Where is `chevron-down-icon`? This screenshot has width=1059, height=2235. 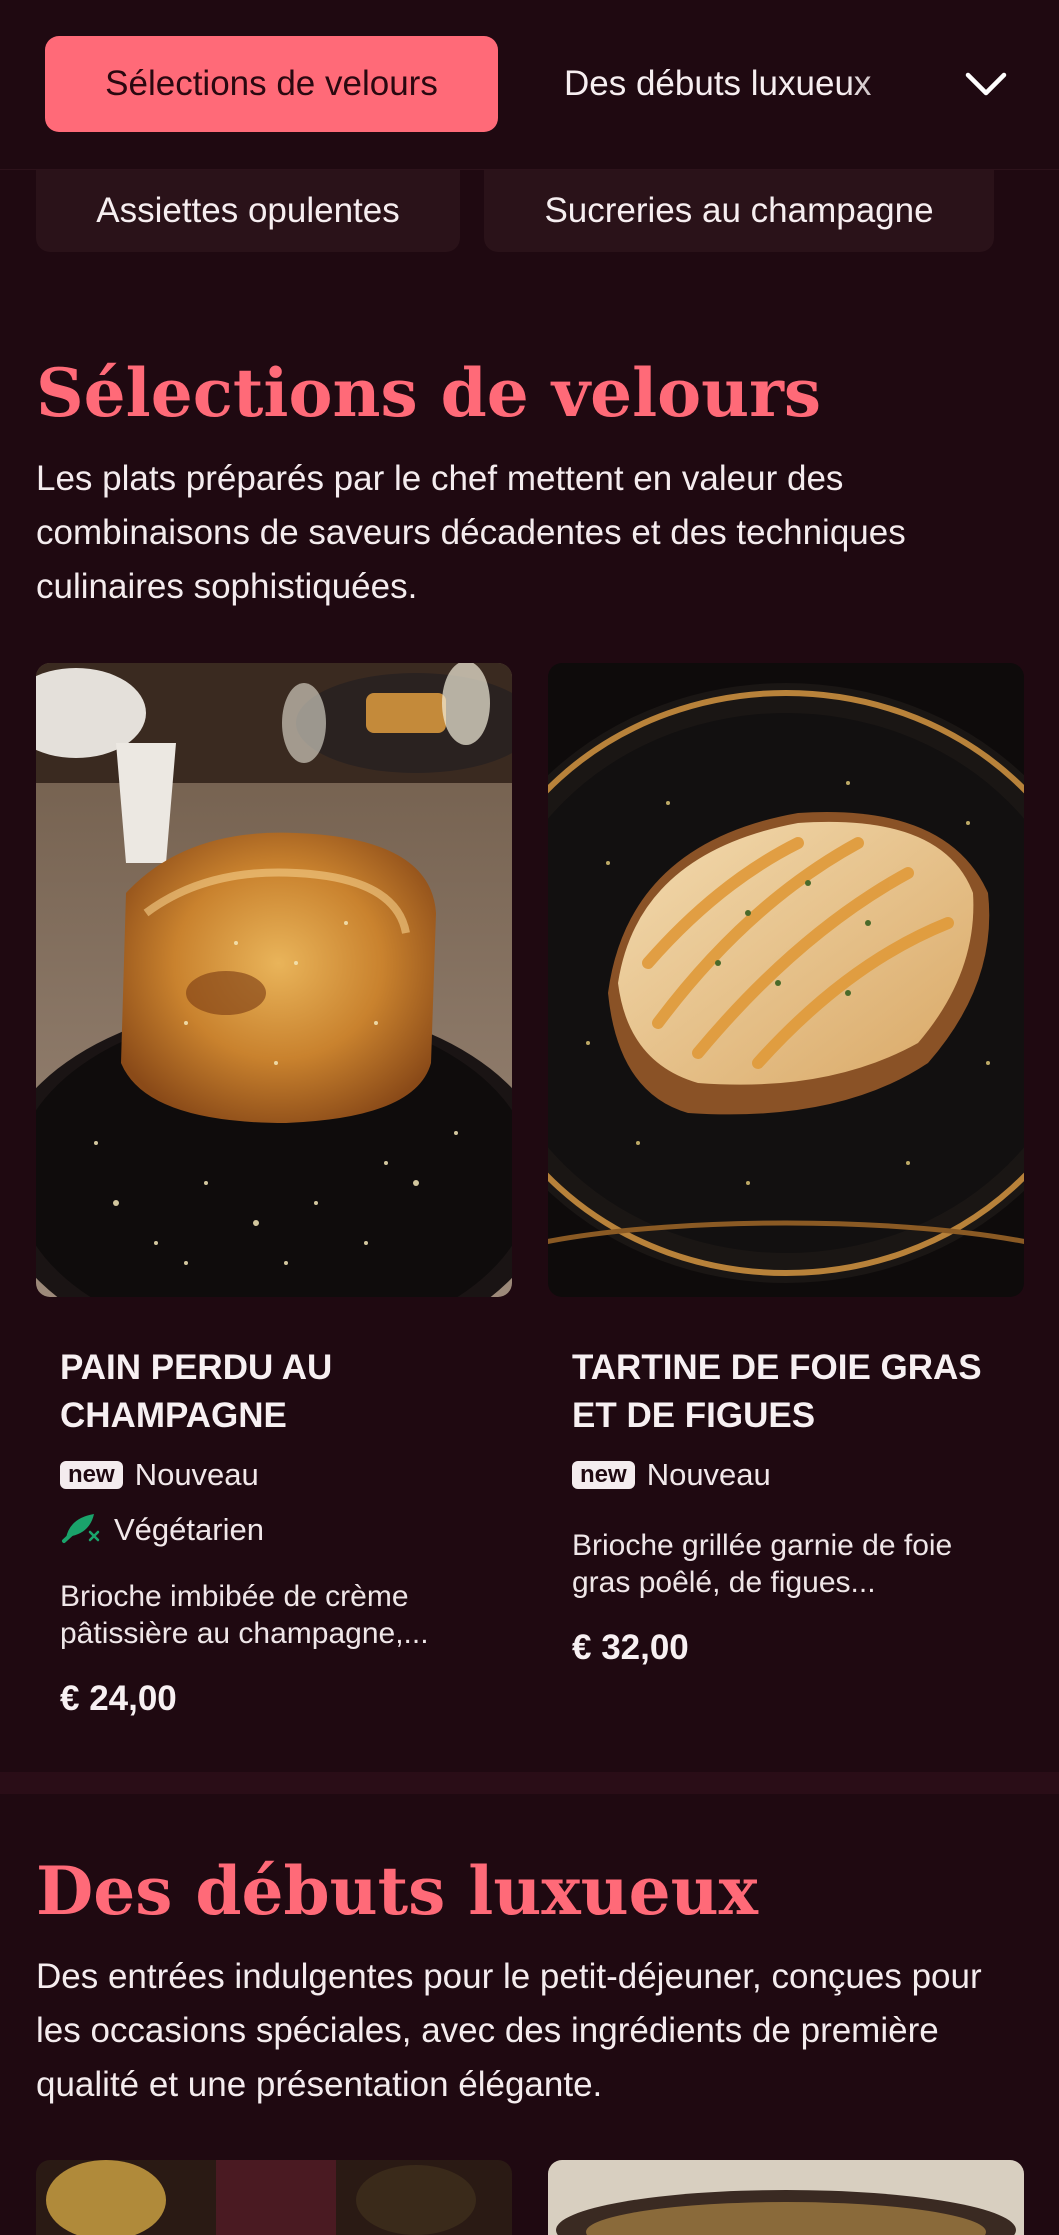 chevron-down-icon is located at coordinates (986, 84).